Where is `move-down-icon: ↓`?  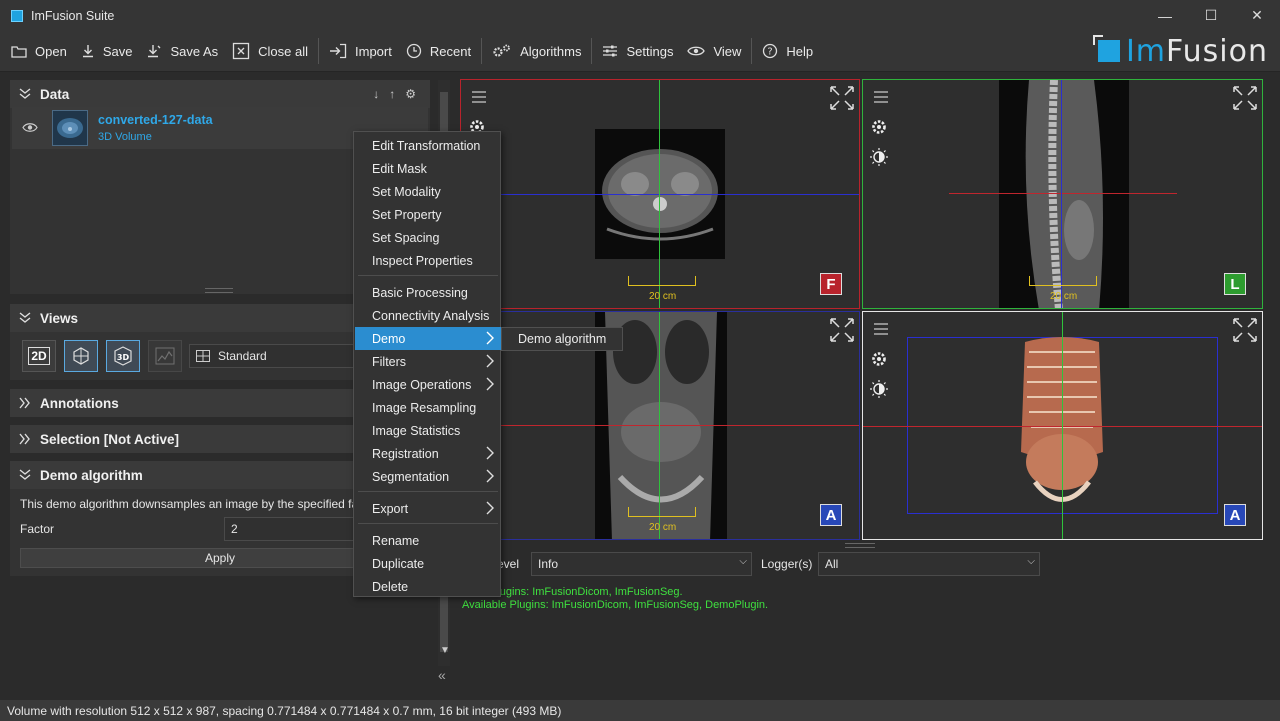
move-down-icon: ↓ is located at coordinates (376, 94).